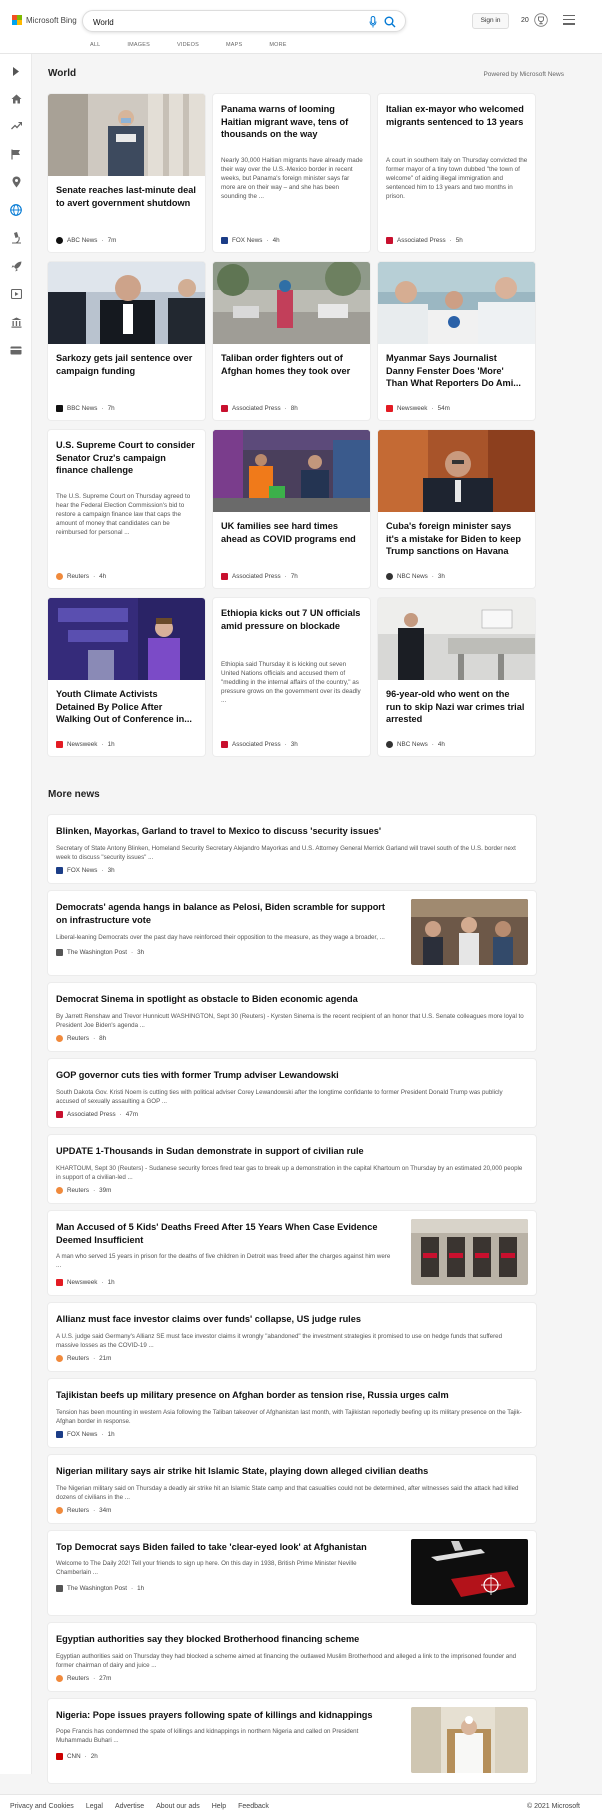 This screenshot has height=1819, width=602. Describe the element at coordinates (541, 20) in the screenshot. I see `rewards-trophy-icon` at that location.